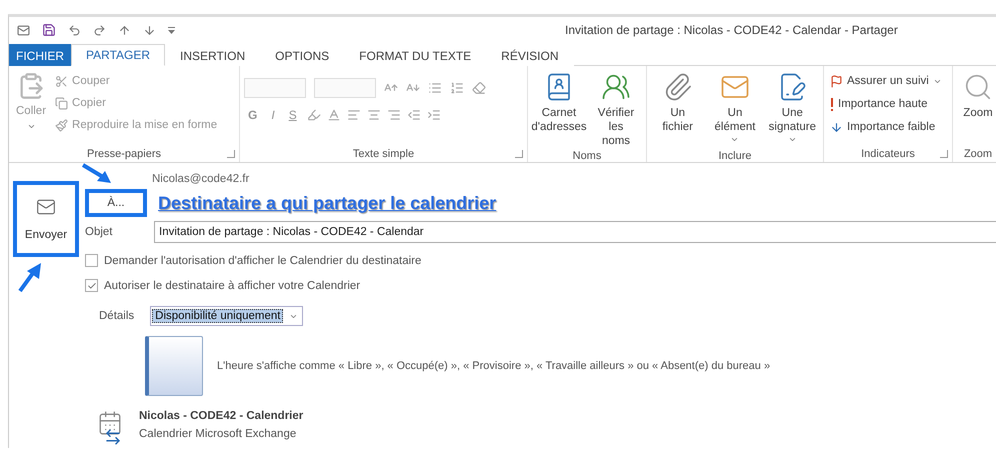 The width and height of the screenshot is (996, 451). Describe the element at coordinates (883, 127) in the screenshot. I see `ribbon-button: Importance faible` at that location.